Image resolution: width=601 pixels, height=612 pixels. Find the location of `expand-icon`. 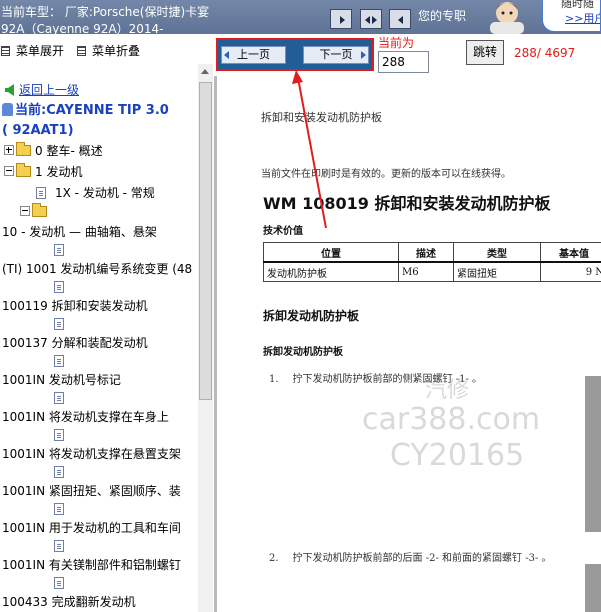

expand-icon is located at coordinates (9, 150).